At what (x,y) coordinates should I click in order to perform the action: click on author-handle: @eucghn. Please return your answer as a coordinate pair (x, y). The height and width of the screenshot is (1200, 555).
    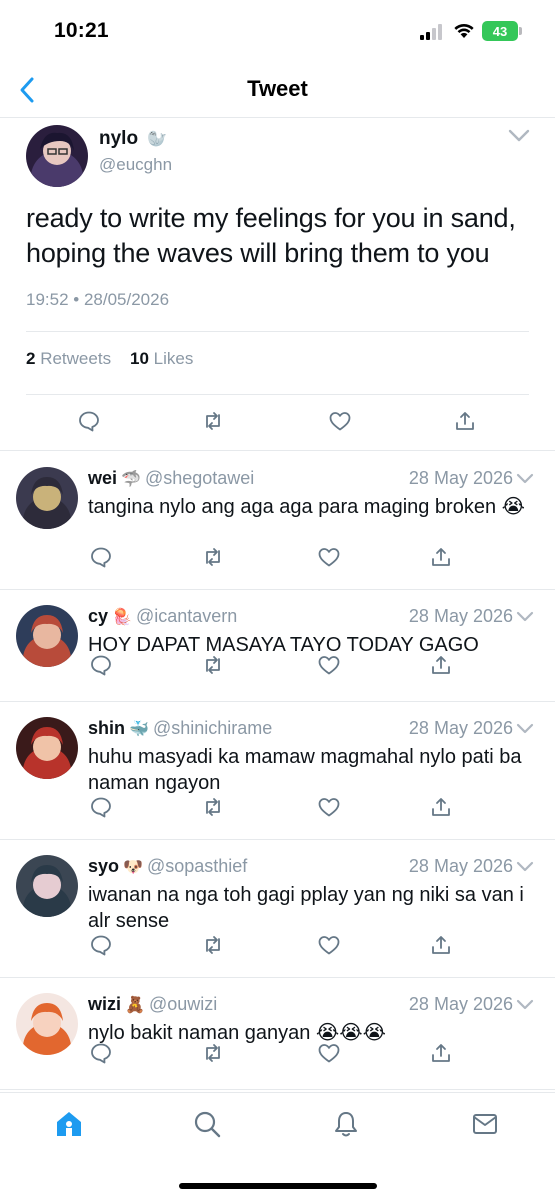
    Looking at the image, I should click on (135, 165).